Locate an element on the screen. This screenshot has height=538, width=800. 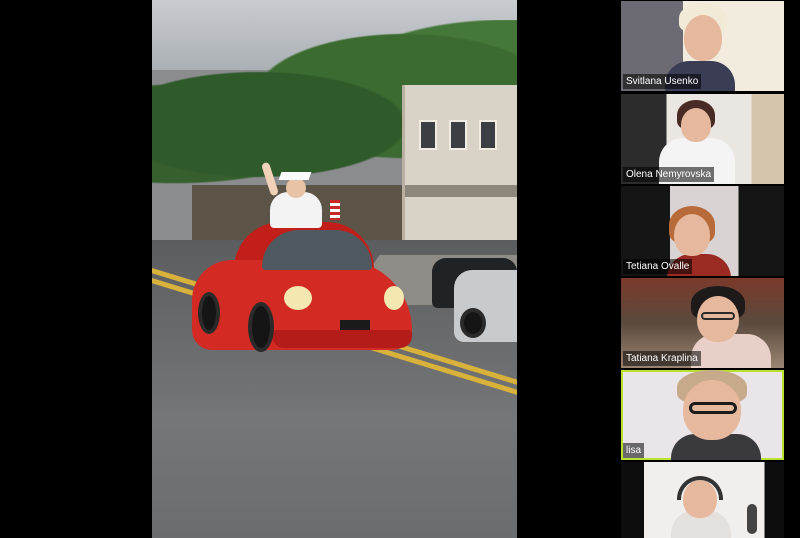
flag-icon is located at coordinates (335, 210).